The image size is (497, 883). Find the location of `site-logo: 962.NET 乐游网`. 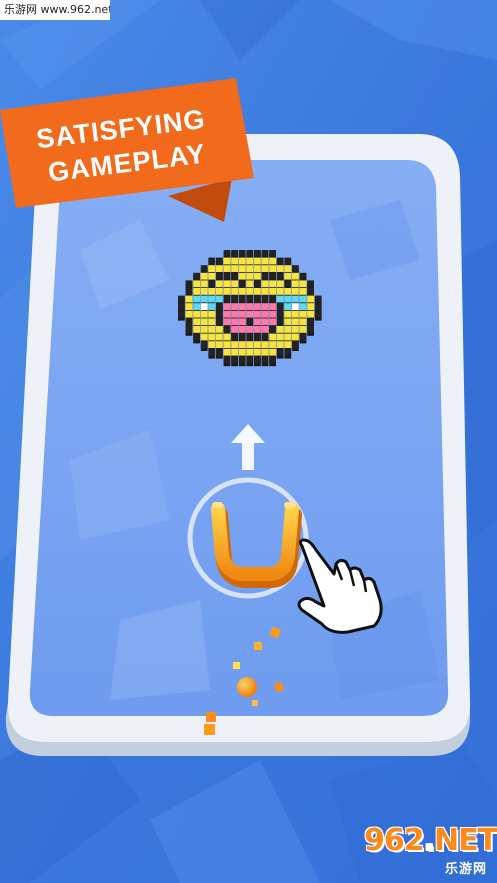

site-logo: 962.NET 乐游网 is located at coordinates (430, 849).